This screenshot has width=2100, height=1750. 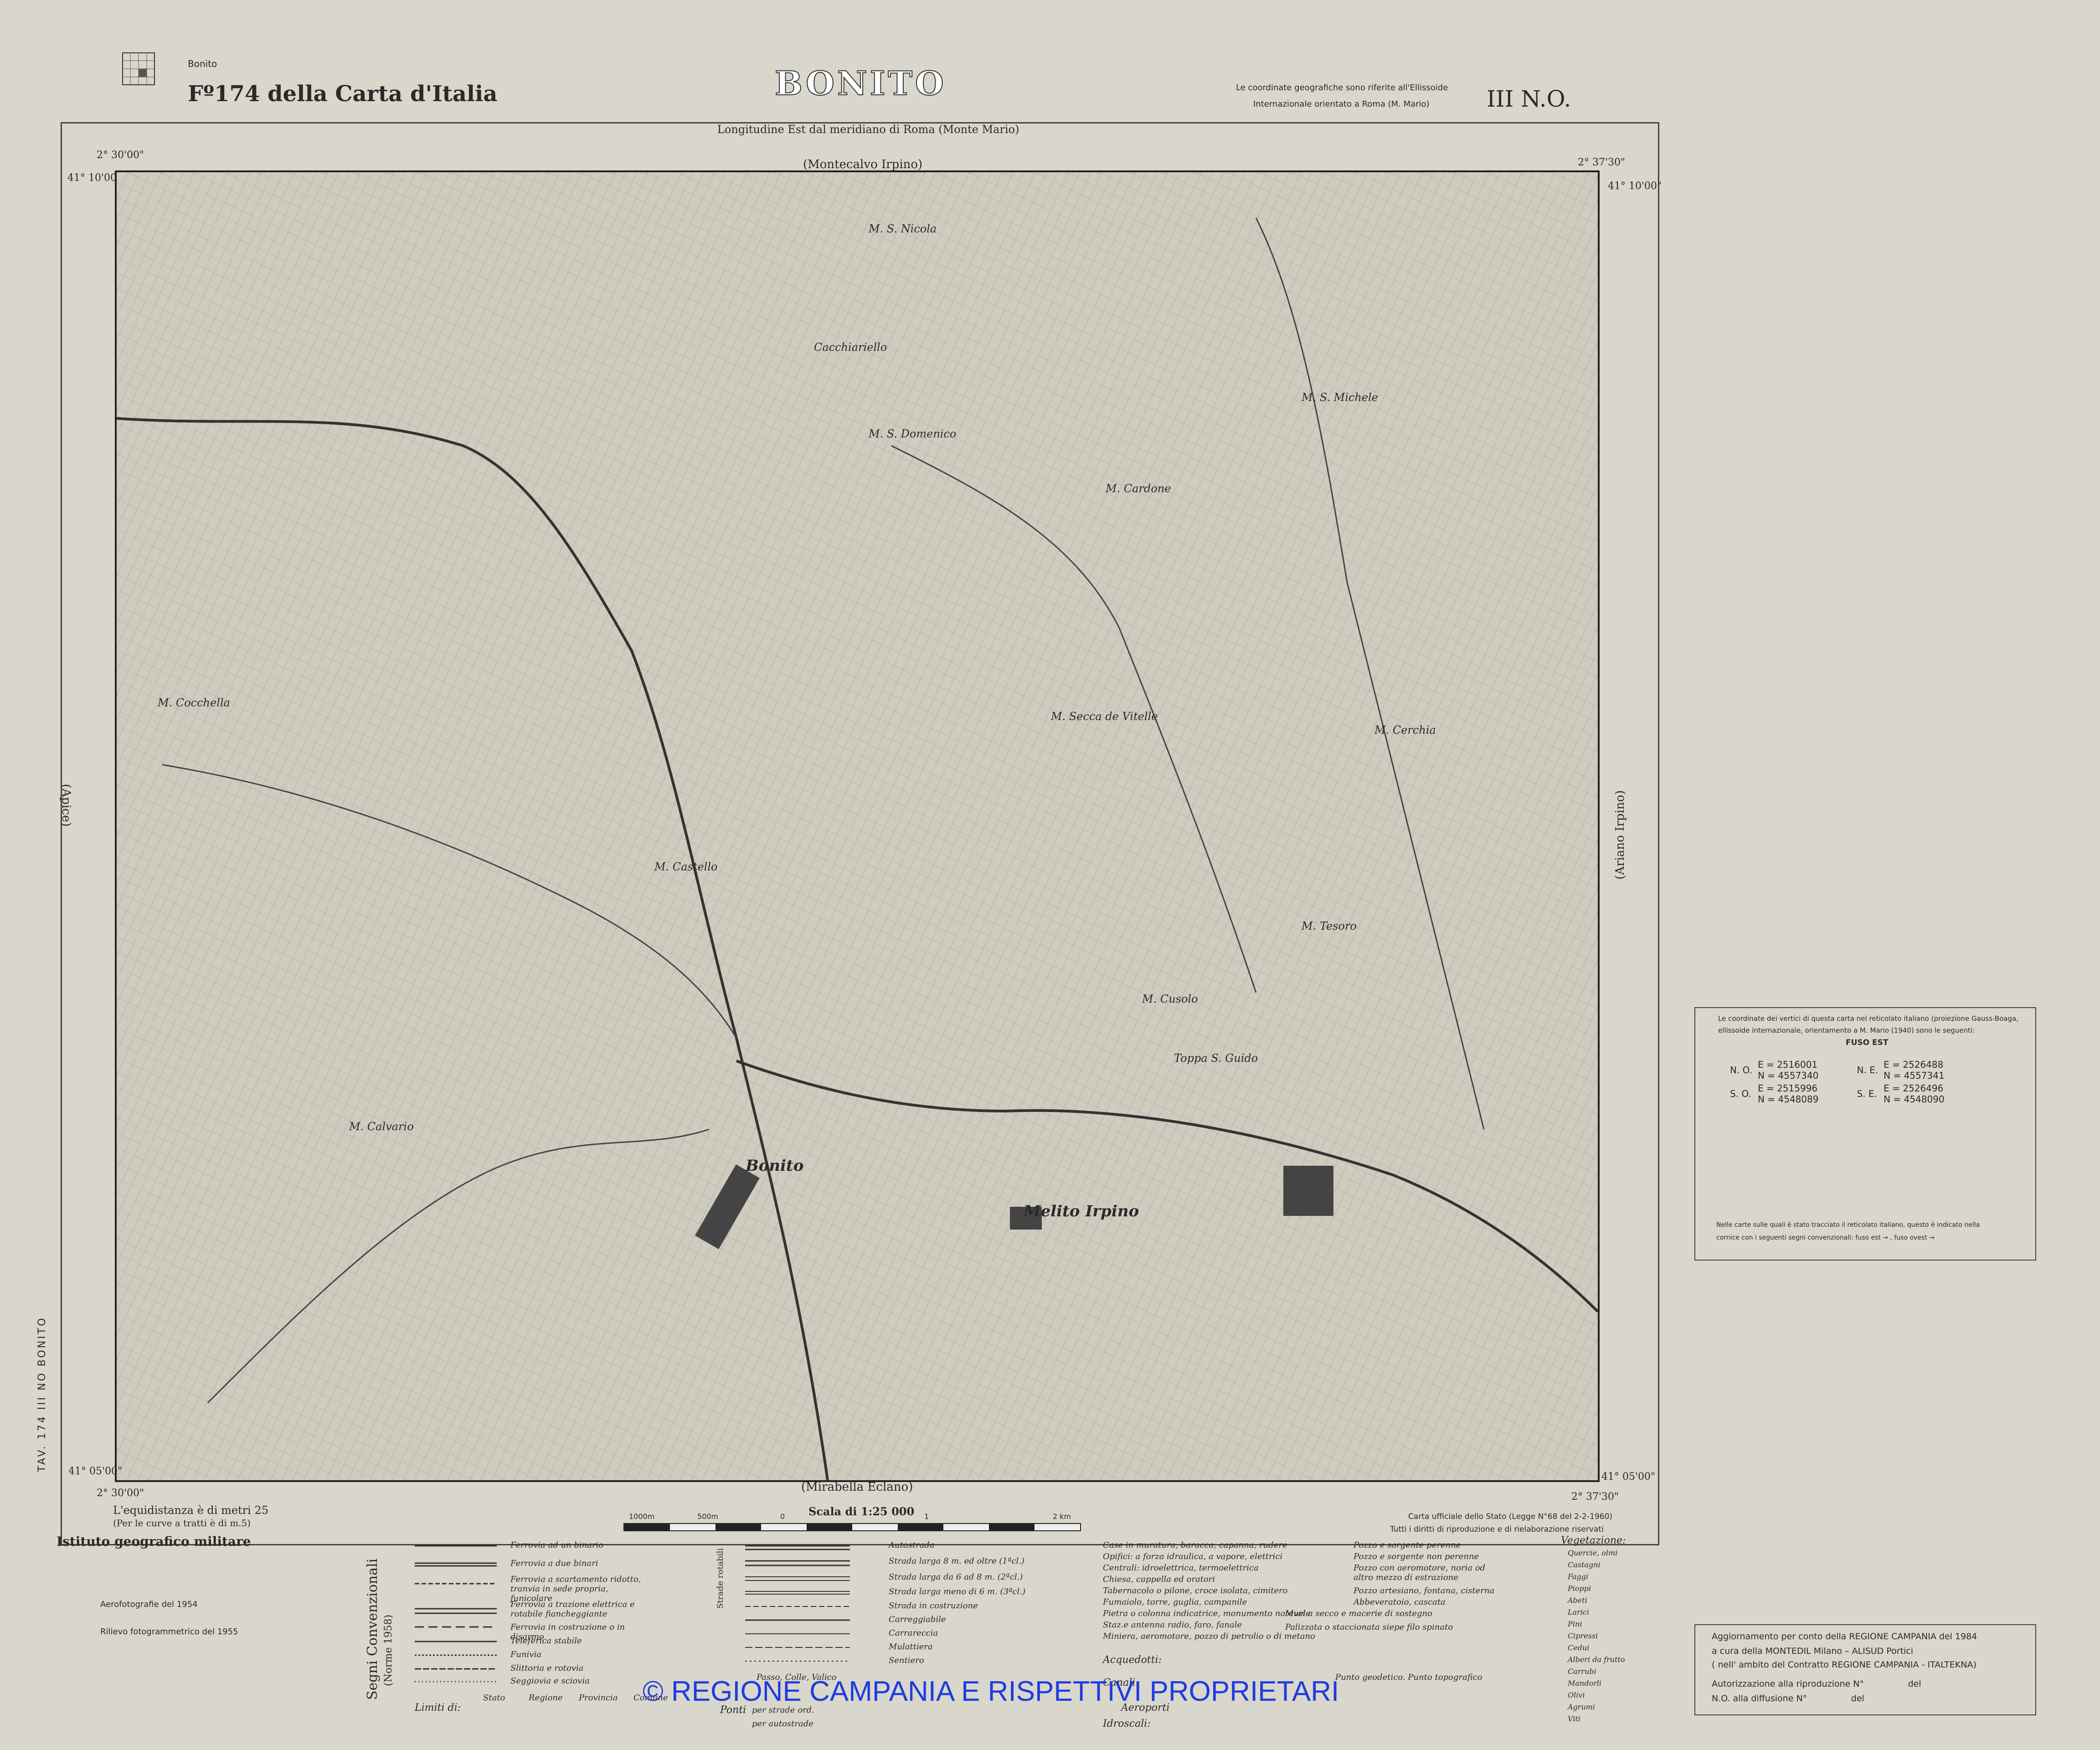 What do you see at coordinates (550, 1681) in the screenshot?
I see `legend-rail-8: Seggiovia e sciovia` at bounding box center [550, 1681].